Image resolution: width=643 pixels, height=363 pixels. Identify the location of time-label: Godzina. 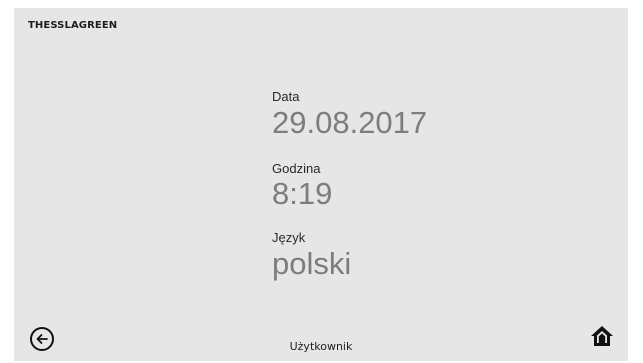
(296, 168).